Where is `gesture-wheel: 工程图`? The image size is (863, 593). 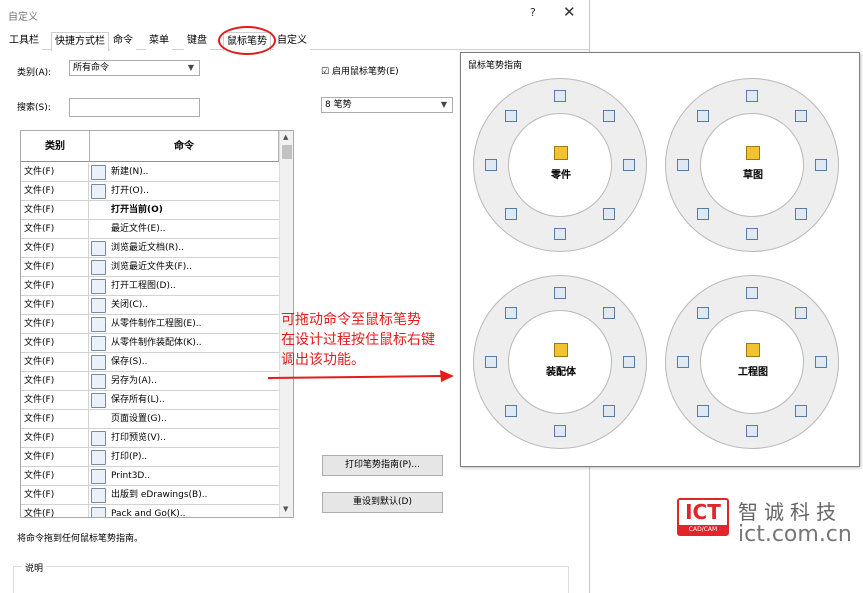
gesture-wheel: 工程图 is located at coordinates (752, 362).